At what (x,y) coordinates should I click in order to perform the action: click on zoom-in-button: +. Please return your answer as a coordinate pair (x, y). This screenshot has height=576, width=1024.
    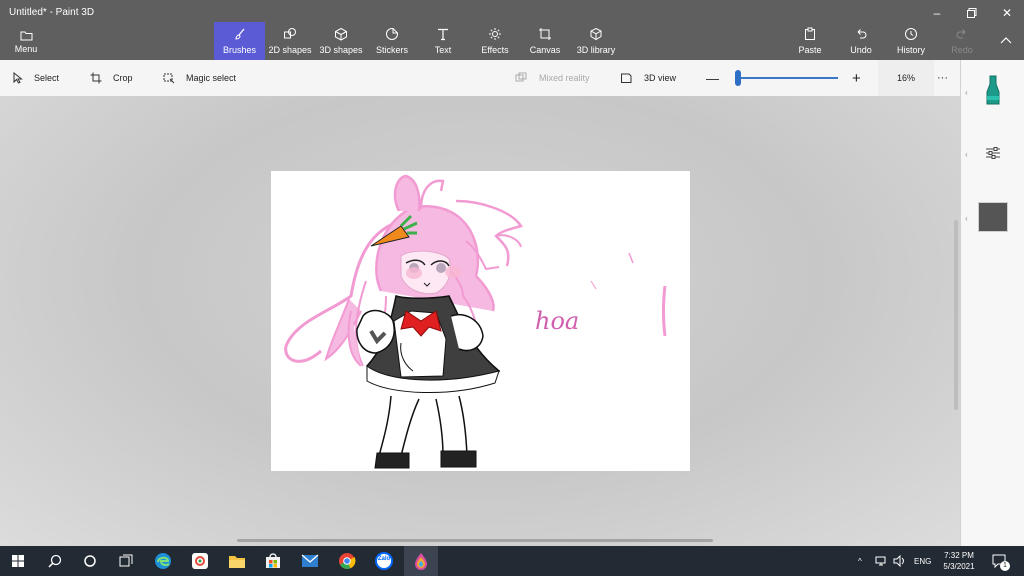
    Looking at the image, I should click on (856, 78).